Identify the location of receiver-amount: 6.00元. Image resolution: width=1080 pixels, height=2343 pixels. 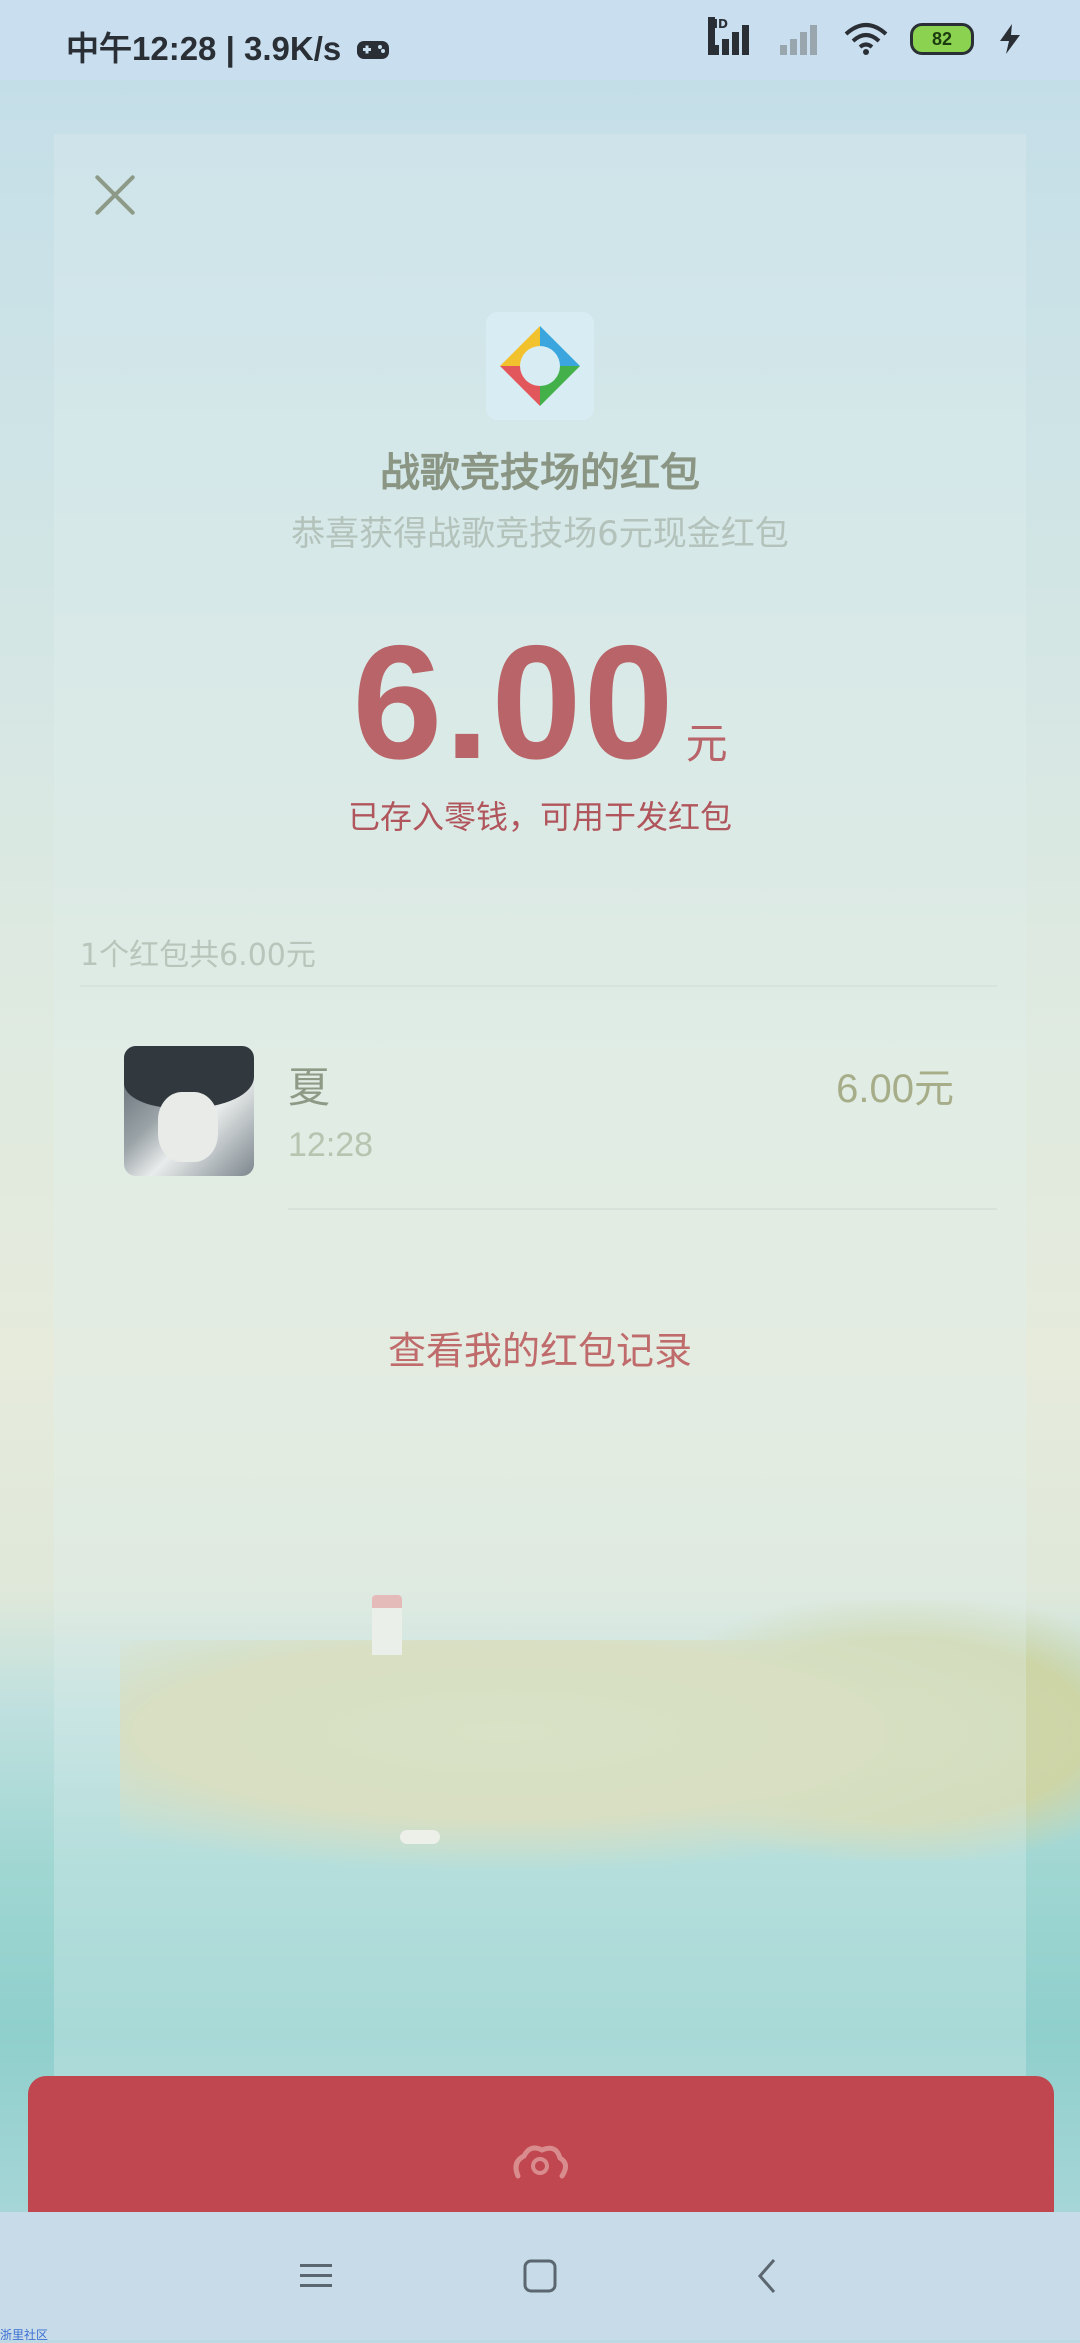
(895, 1089).